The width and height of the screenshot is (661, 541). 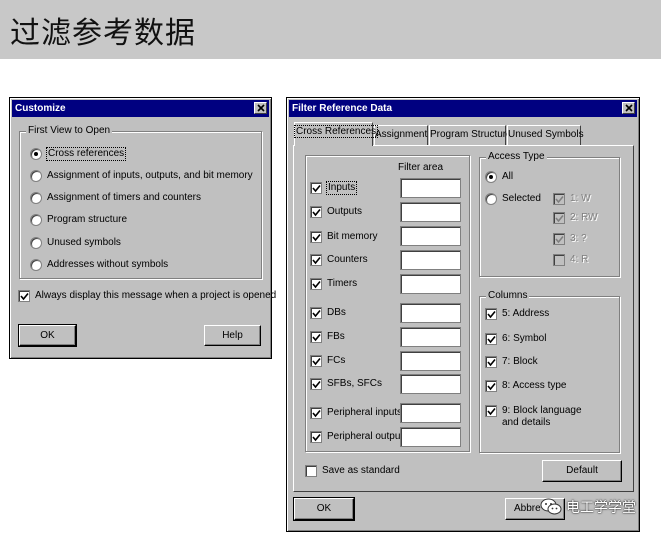 I want to click on checkbox-column-block-language: 9: Block language and details, so click(x=541, y=417).